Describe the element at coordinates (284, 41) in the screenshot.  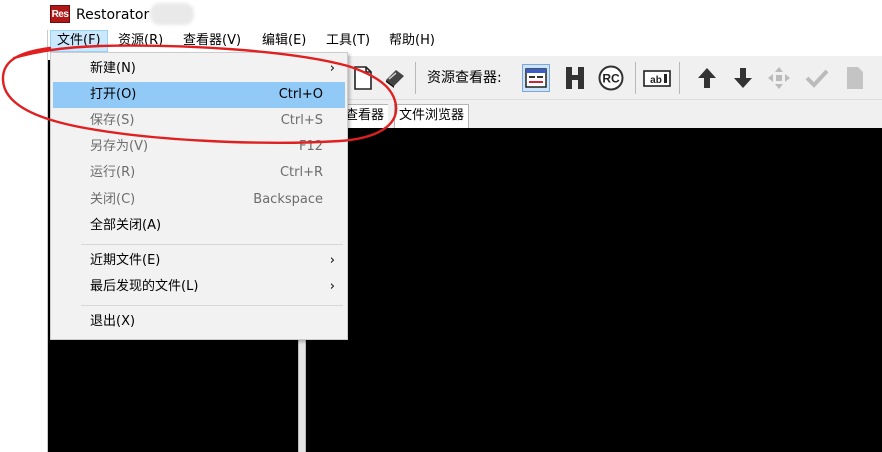
I see `menu-edit: 编辑(E)` at that location.